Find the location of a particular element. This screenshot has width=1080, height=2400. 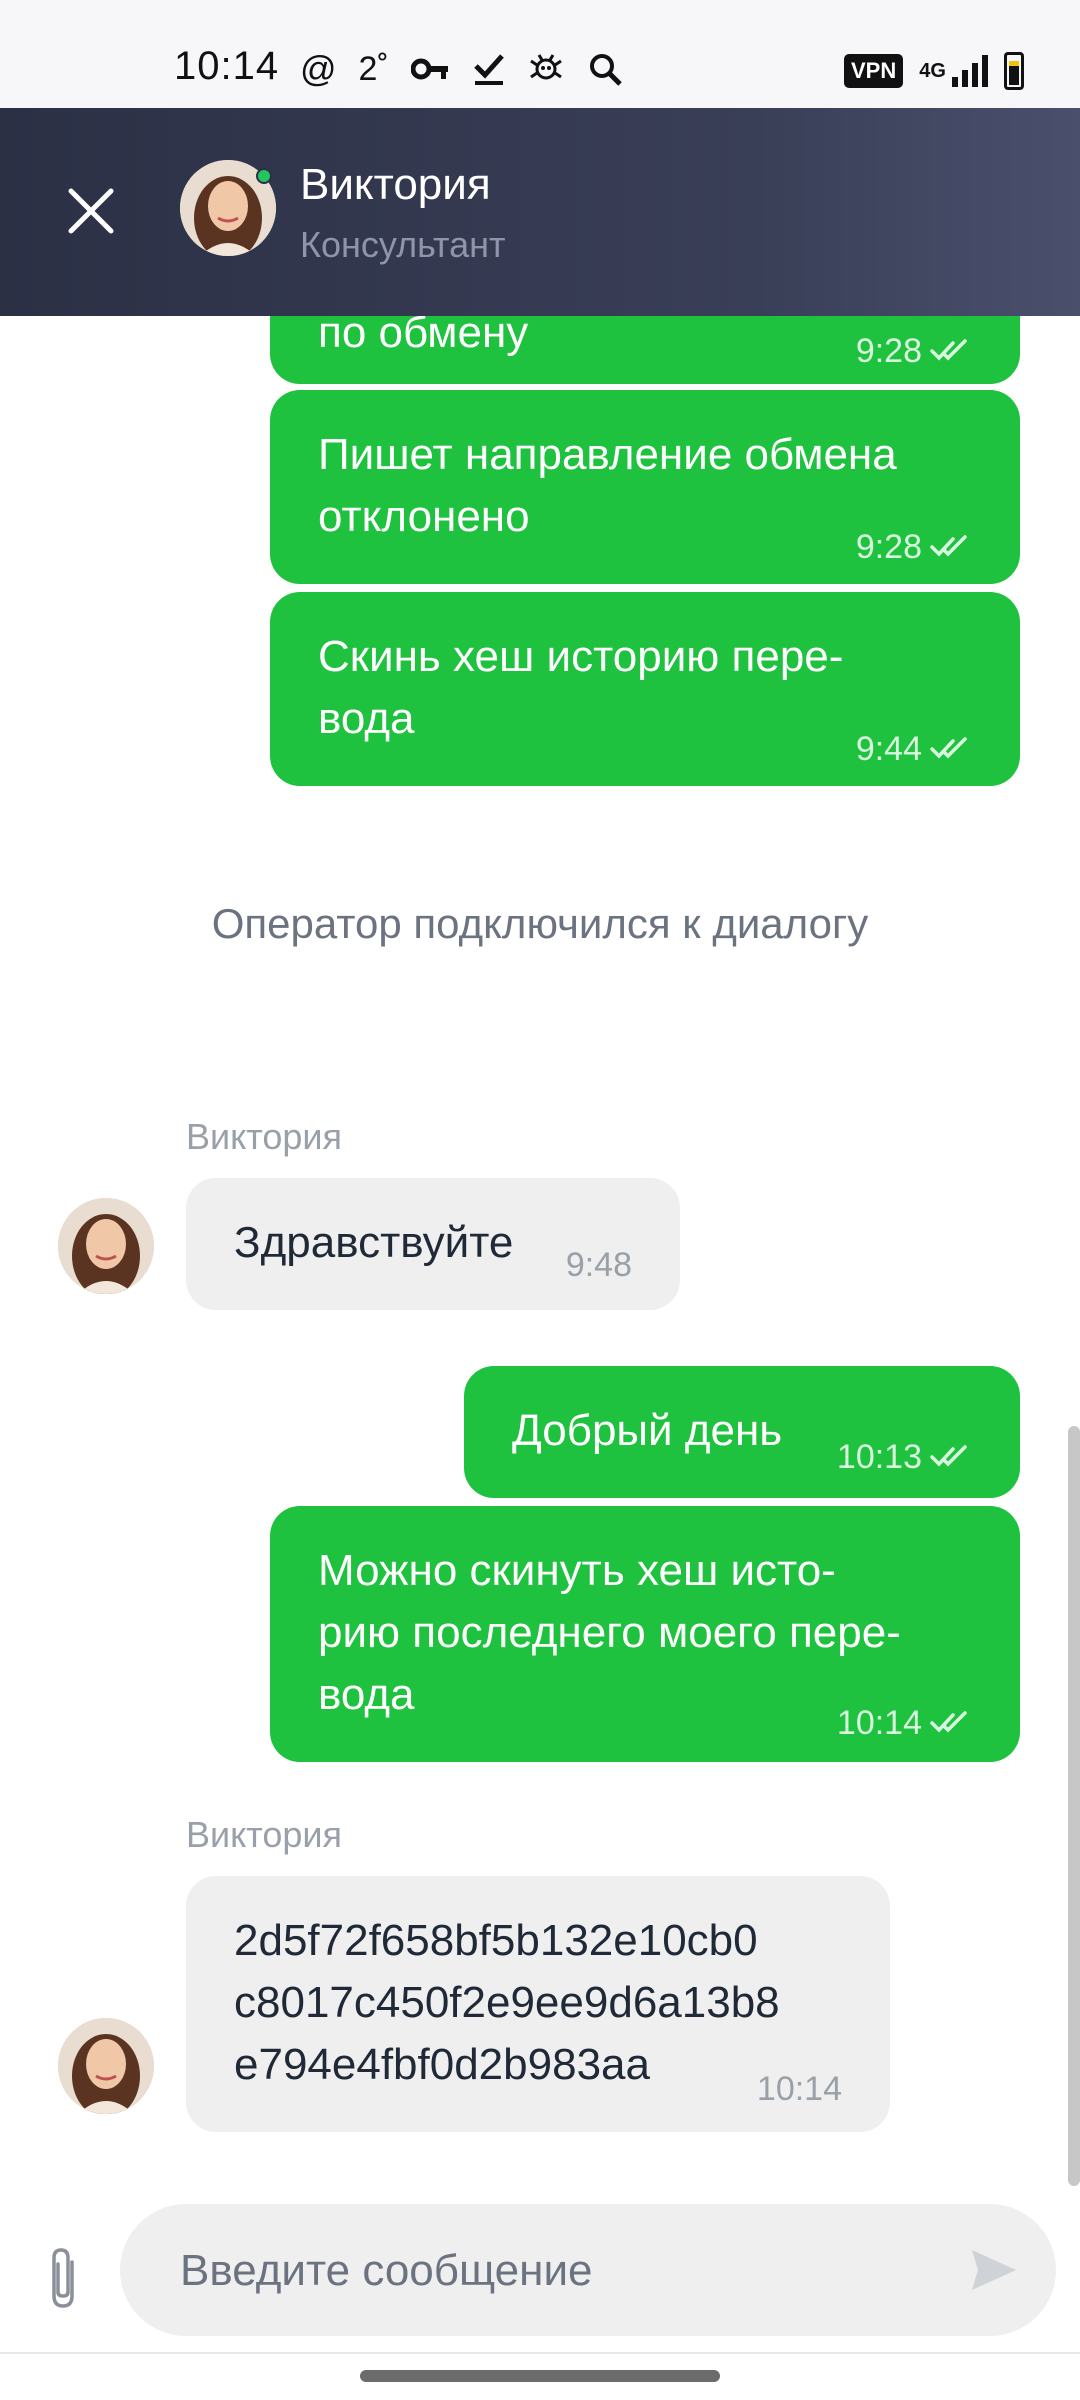

message-meta: 9:44 is located at coordinates (914, 749).